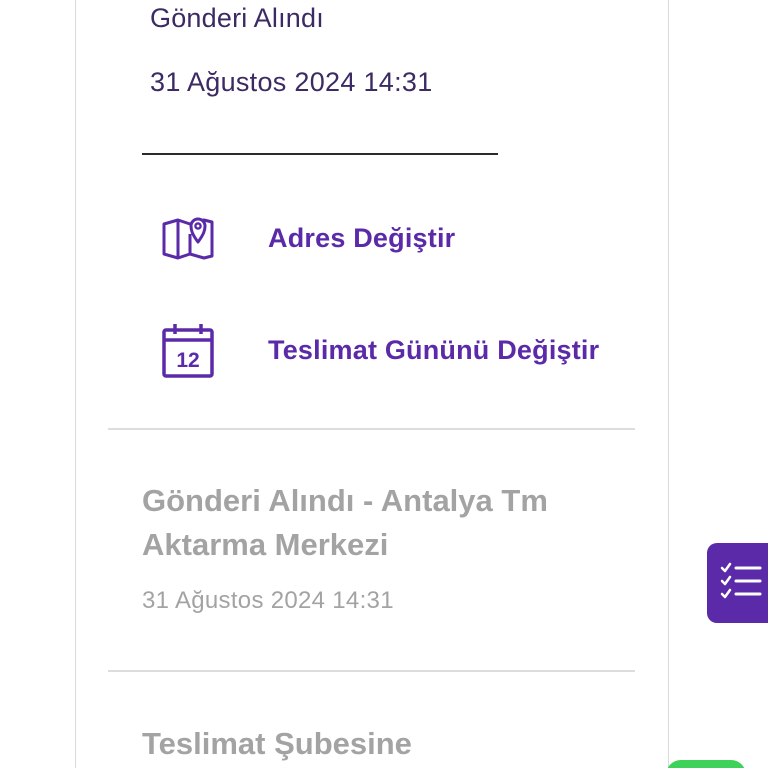  Describe the element at coordinates (371, 671) in the screenshot. I see `history-divider` at that location.